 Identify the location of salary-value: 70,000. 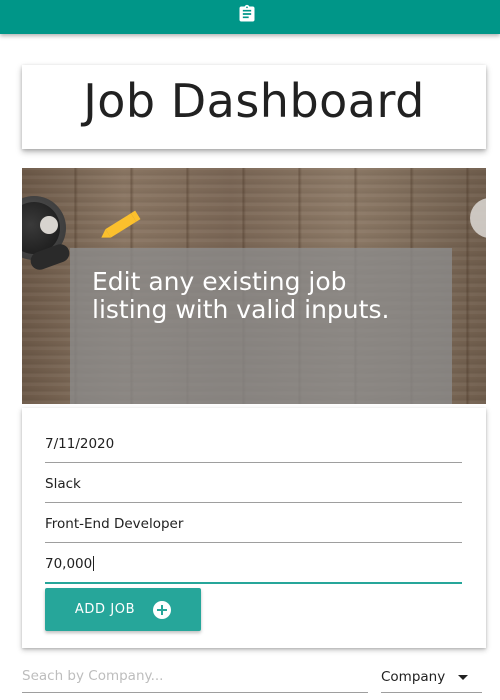
(69, 564).